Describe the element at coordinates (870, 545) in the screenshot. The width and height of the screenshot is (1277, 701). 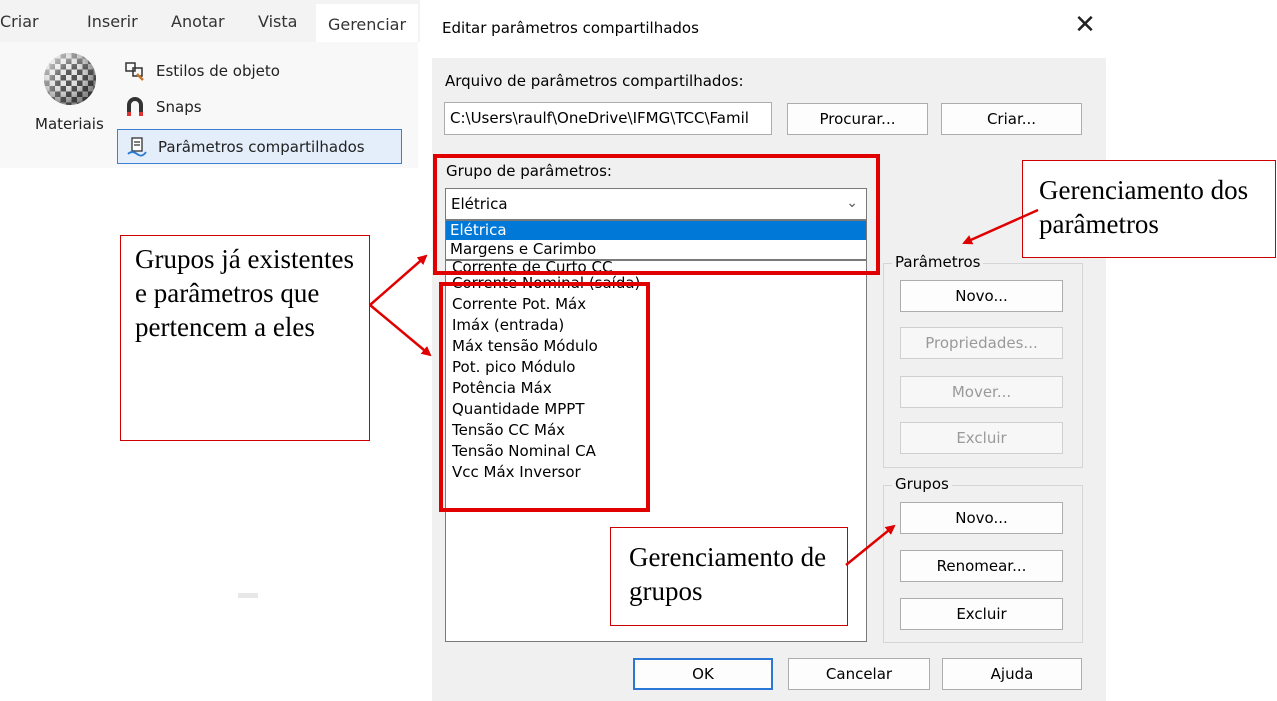
I see `arrow-to-group-buttons` at that location.